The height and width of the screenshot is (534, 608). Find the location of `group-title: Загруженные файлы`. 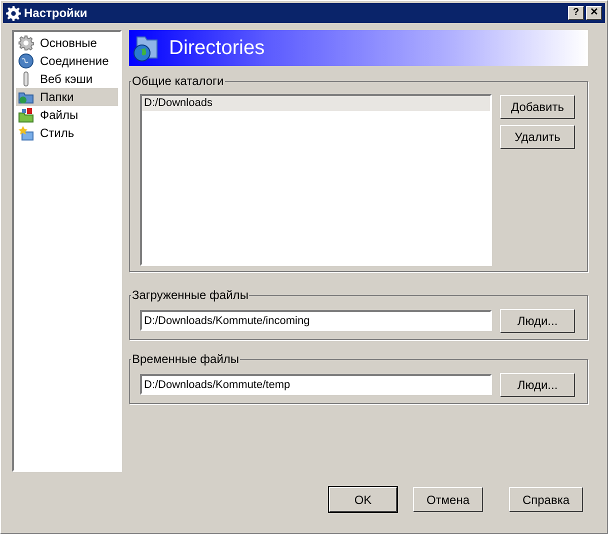

group-title: Загруженные файлы is located at coordinates (190, 295).